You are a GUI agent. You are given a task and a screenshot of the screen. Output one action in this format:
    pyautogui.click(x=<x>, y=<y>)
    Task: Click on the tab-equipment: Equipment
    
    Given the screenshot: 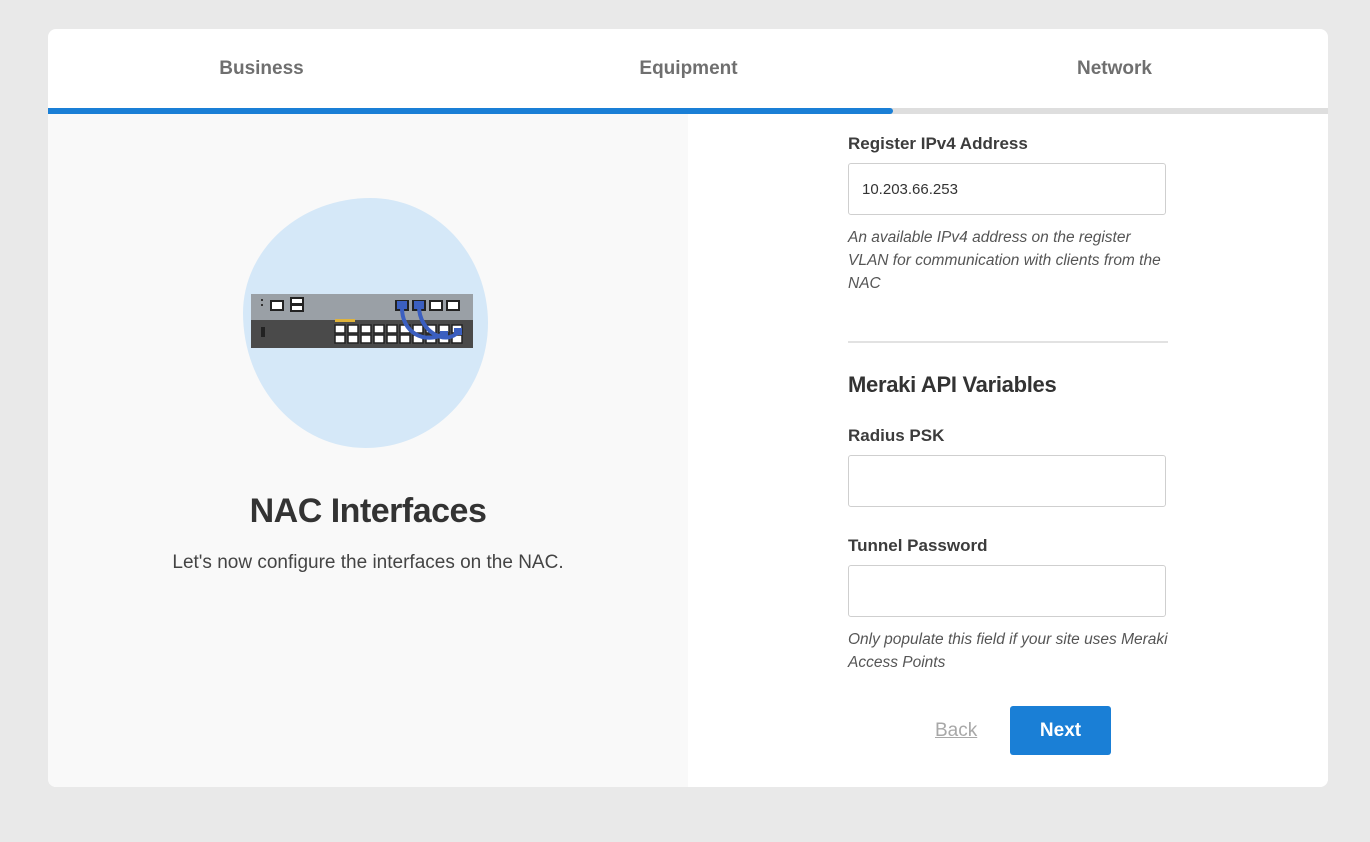 What is the action you would take?
    pyautogui.click(x=688, y=69)
    